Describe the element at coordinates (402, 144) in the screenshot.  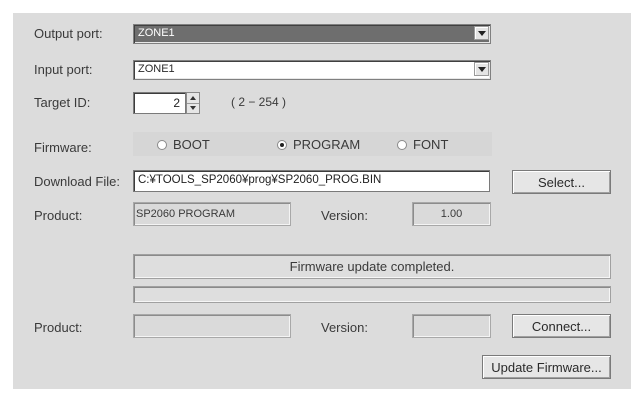
I see `radio-font-indicator` at that location.